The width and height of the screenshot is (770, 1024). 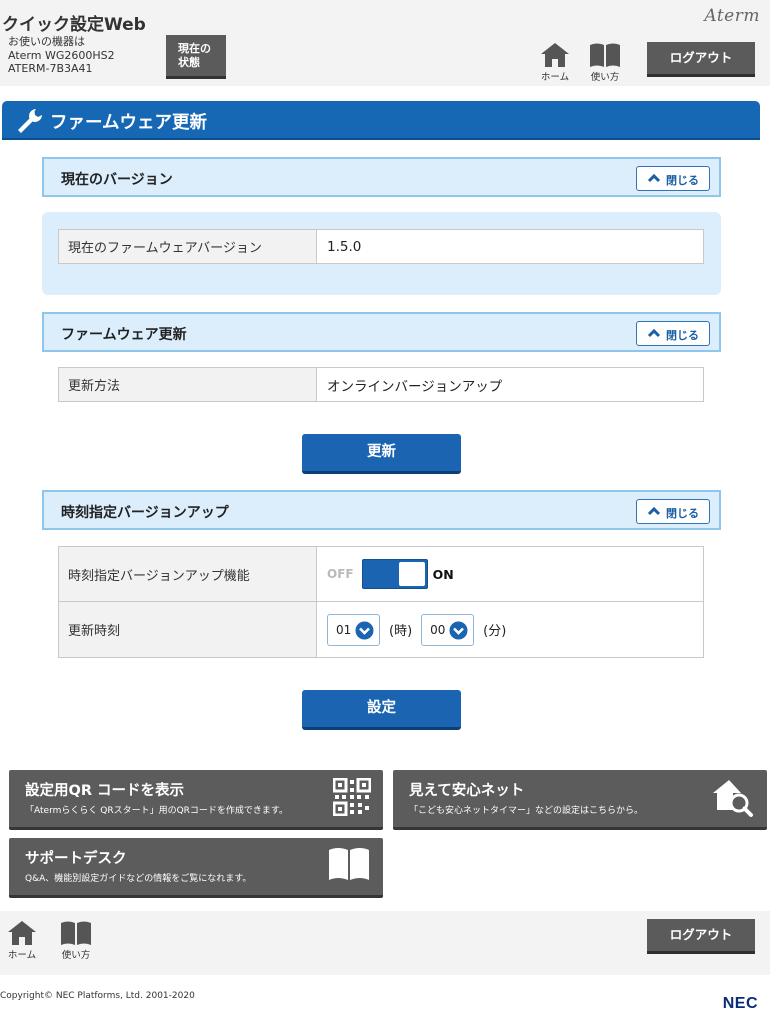 I want to click on qr-code-icon, so click(x=352, y=797).